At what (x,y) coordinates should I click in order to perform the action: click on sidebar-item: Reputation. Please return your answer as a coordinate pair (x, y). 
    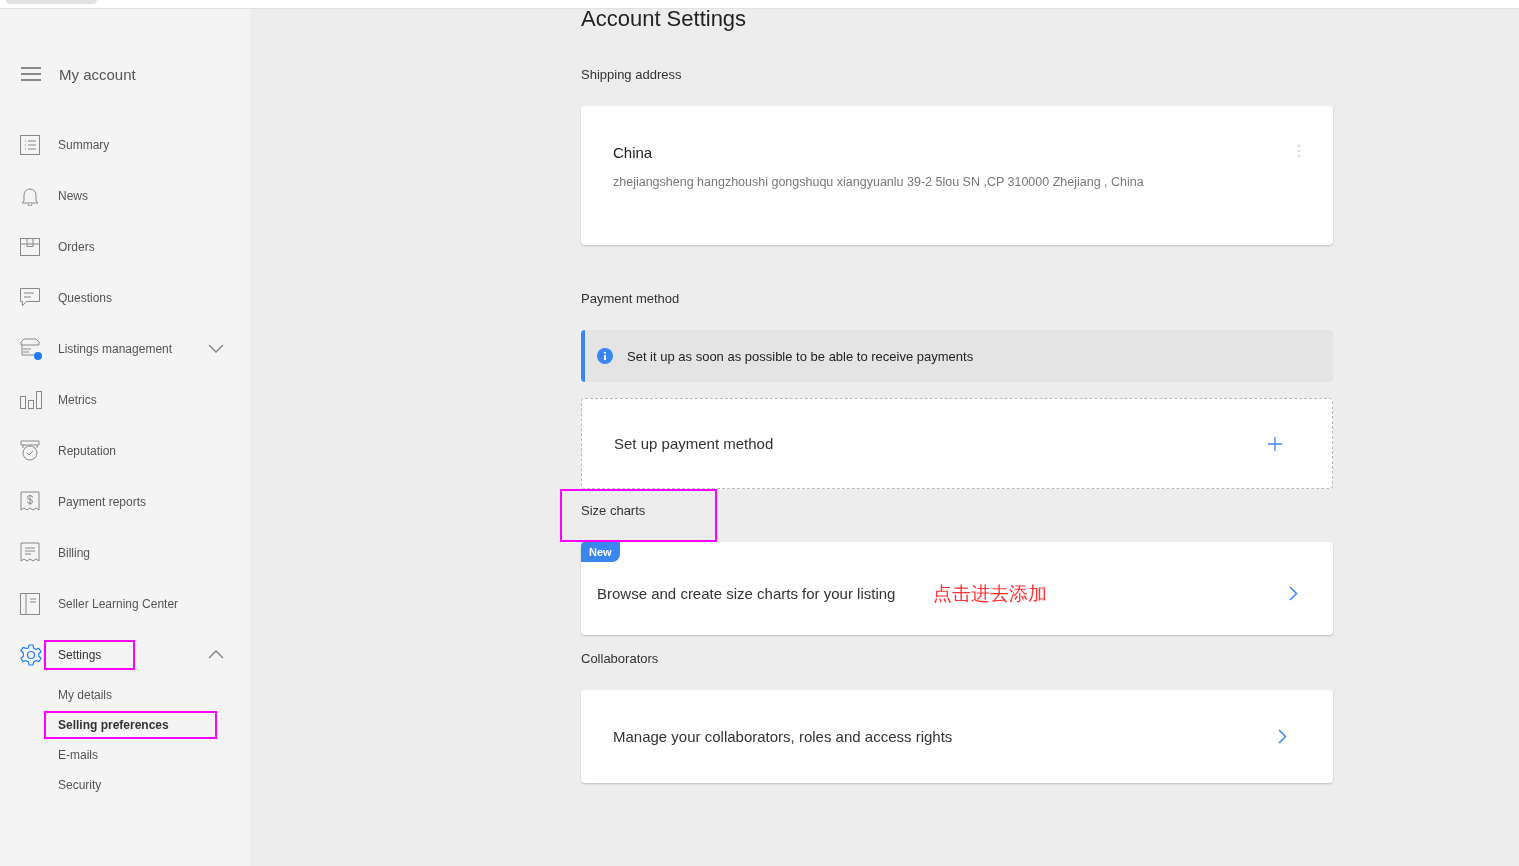
    Looking at the image, I should click on (97, 450).